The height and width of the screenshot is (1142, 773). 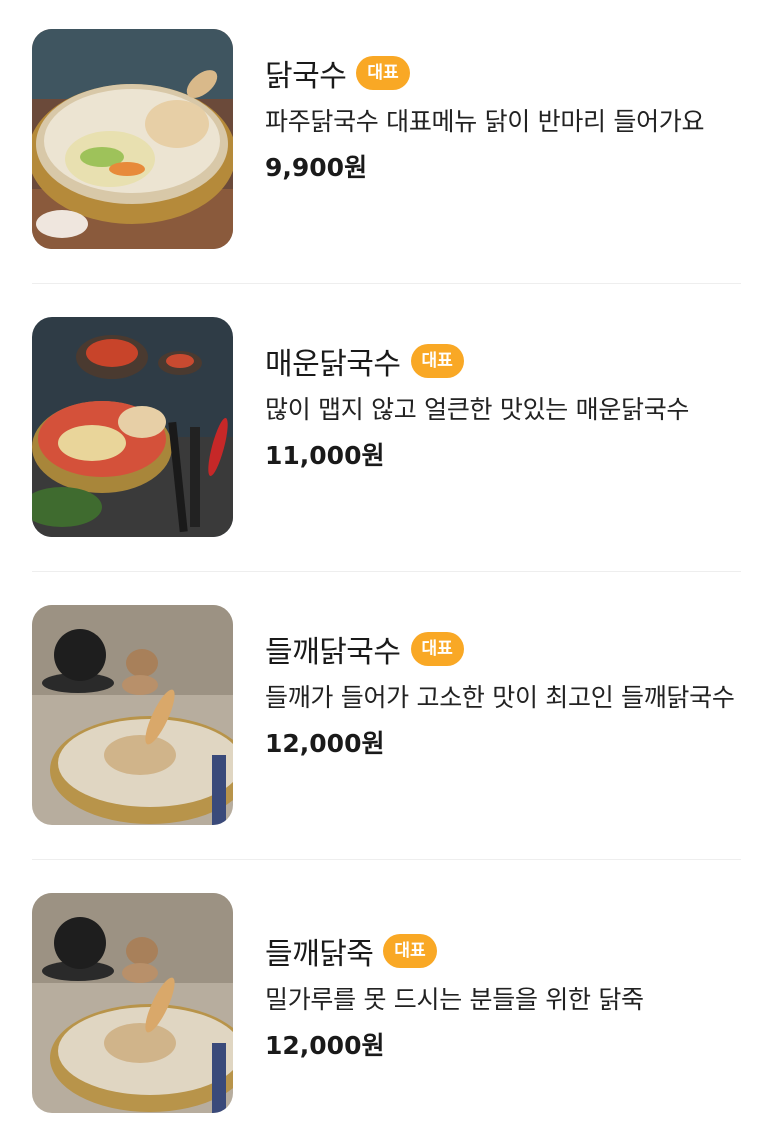 What do you see at coordinates (454, 999) in the screenshot?
I see `menu-item-description: 밀가루를 못 드시는 분들을 위한 닭죽` at bounding box center [454, 999].